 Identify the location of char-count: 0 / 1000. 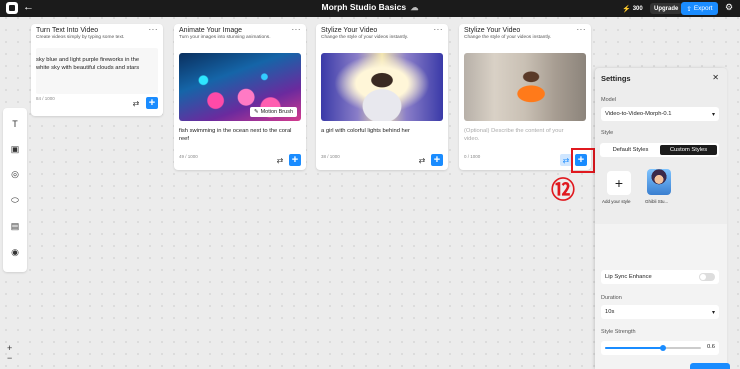
(472, 156).